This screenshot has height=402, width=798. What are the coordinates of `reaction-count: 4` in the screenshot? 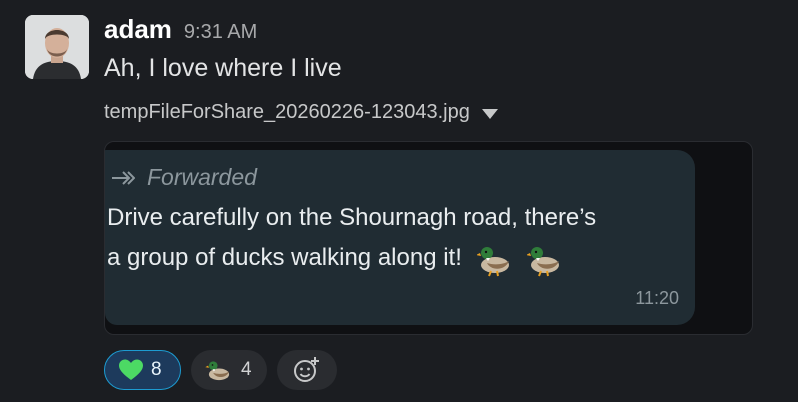 It's located at (246, 369).